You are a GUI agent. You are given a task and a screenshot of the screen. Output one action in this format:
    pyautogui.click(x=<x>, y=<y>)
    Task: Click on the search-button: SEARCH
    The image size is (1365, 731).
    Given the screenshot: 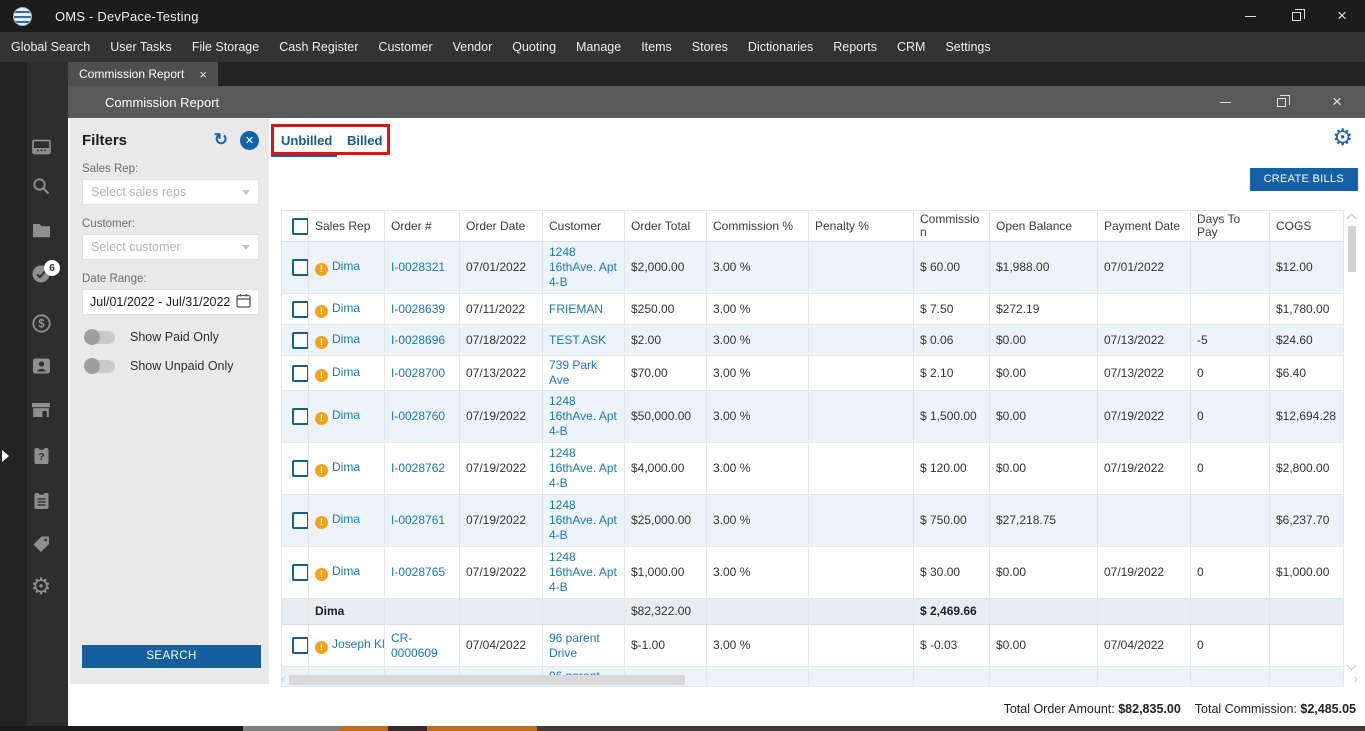 What is the action you would take?
    pyautogui.click(x=171, y=656)
    